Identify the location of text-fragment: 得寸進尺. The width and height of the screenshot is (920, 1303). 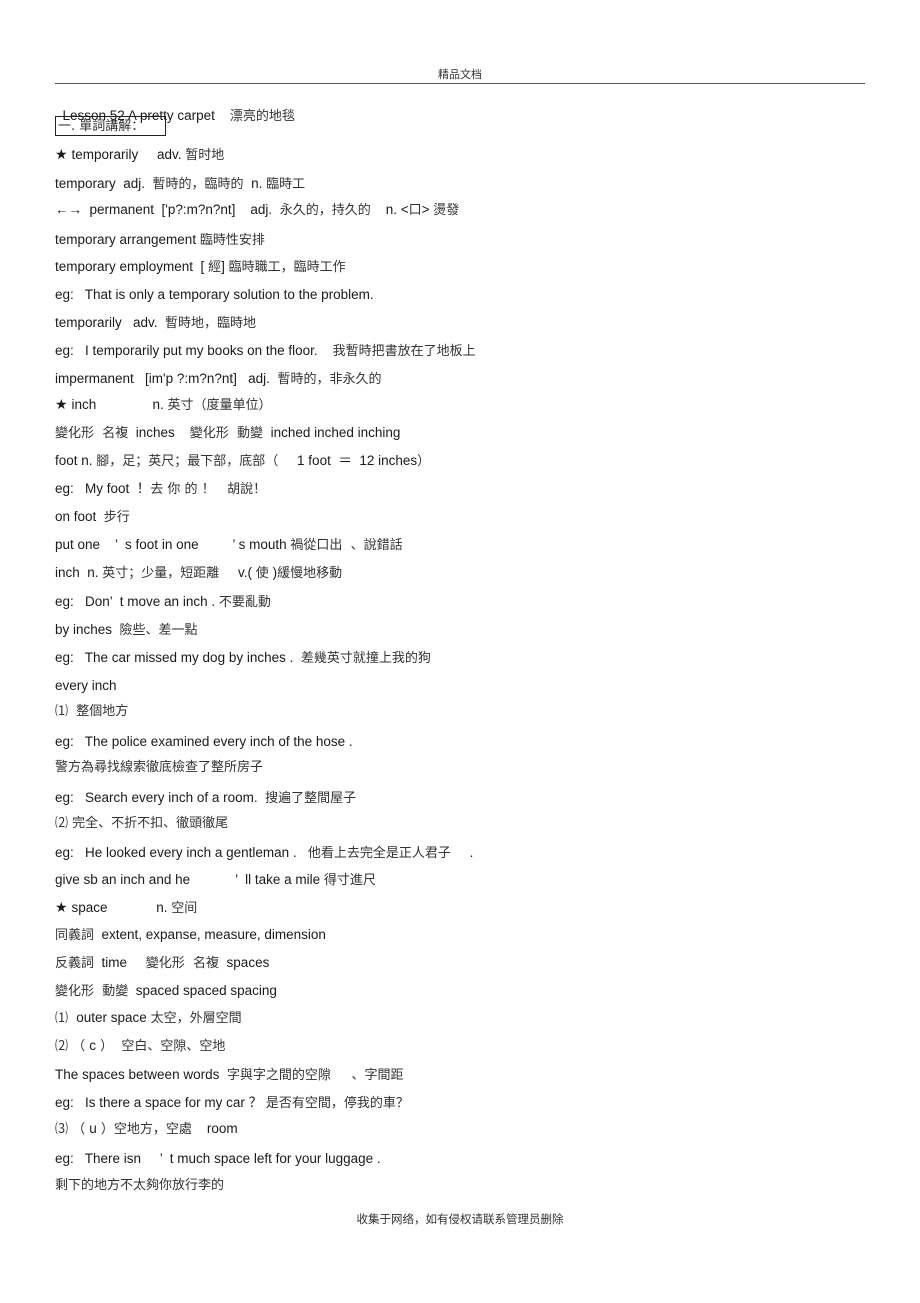
(349, 880).